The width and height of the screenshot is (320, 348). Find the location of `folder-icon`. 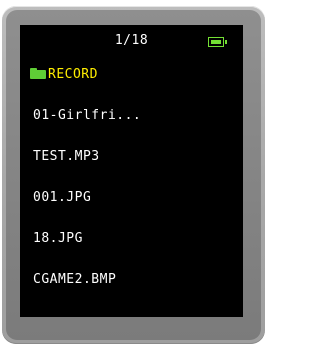

folder-icon is located at coordinates (38, 73).